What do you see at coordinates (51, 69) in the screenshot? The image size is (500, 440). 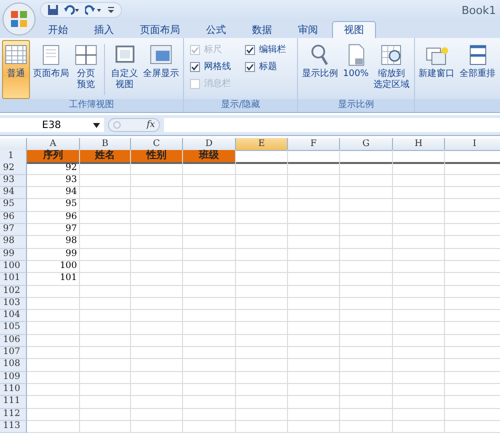 I see `ribbon-button: 页面布局` at bounding box center [51, 69].